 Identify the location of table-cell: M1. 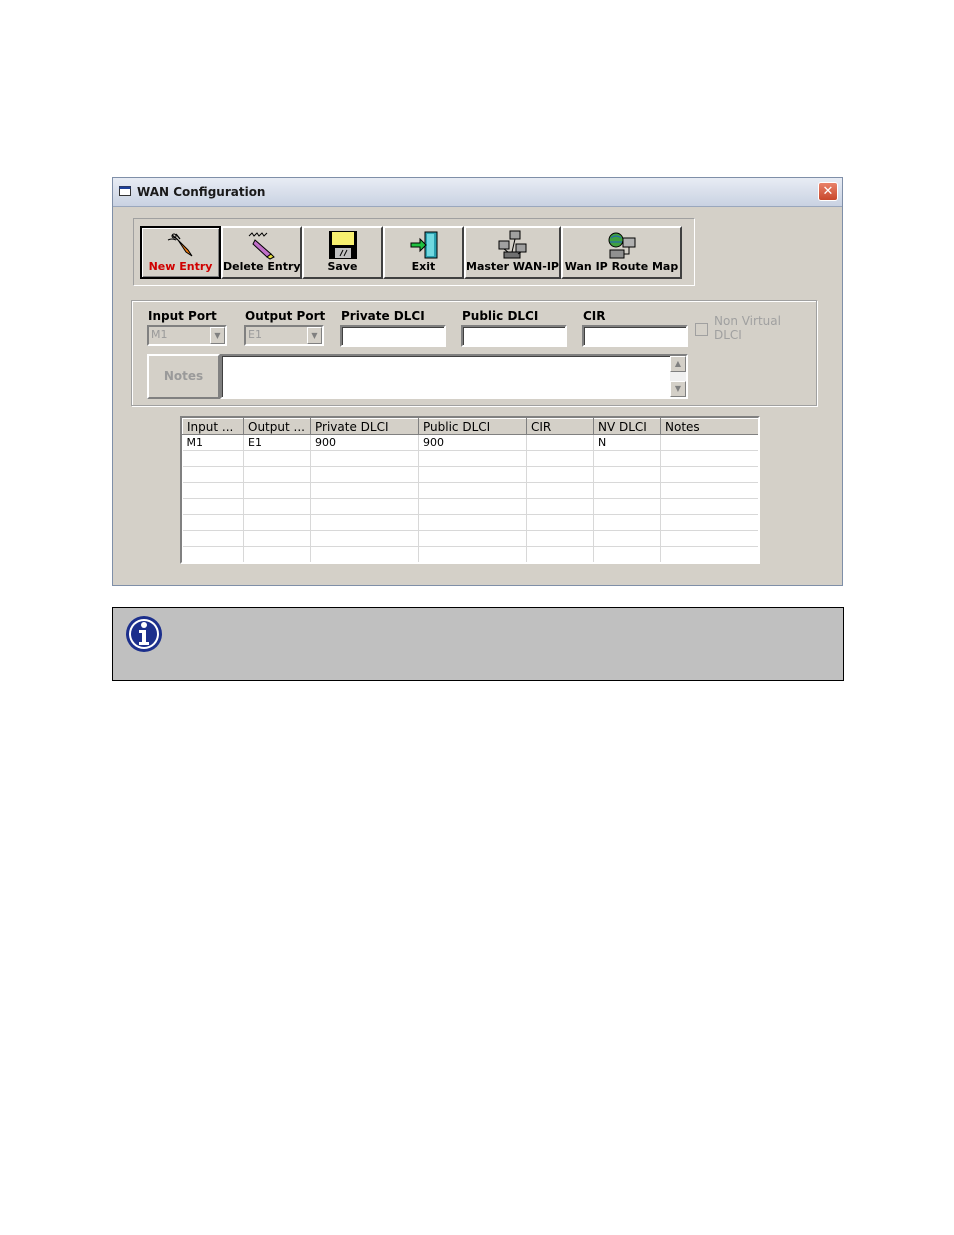
(213, 442).